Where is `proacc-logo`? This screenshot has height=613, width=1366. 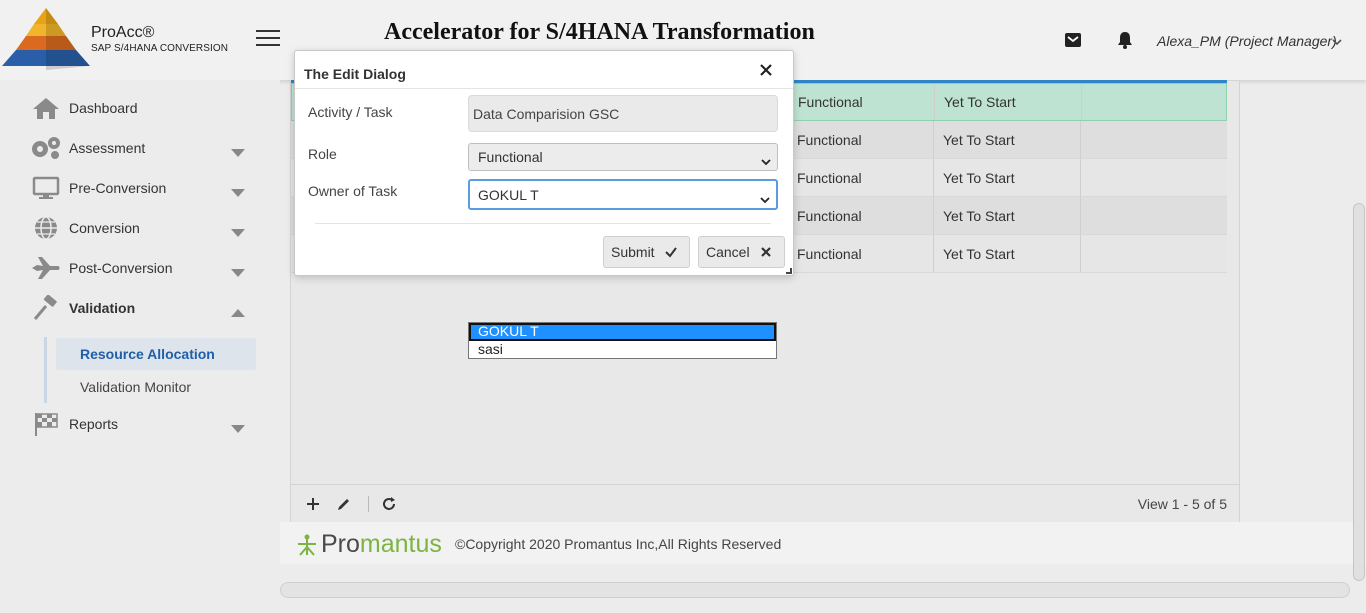 proacc-logo is located at coordinates (47, 38).